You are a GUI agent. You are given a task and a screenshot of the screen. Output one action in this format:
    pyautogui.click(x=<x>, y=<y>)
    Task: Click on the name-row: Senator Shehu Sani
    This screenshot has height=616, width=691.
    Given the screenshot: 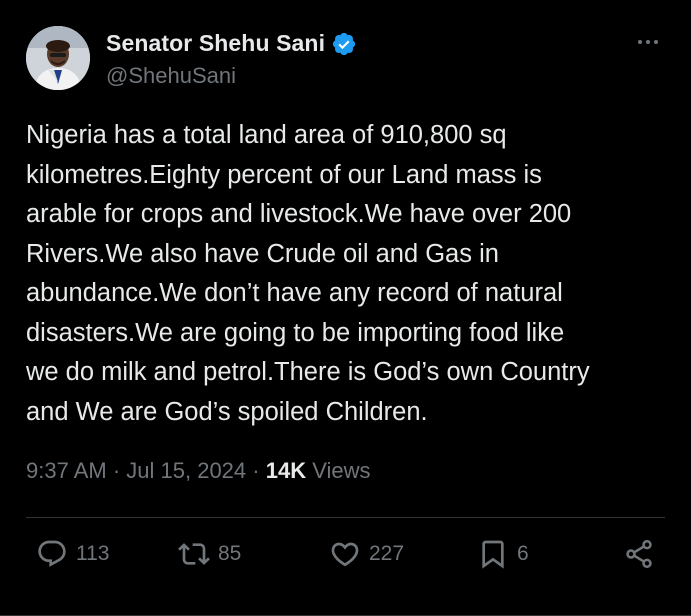 What is the action you would take?
    pyautogui.click(x=231, y=43)
    